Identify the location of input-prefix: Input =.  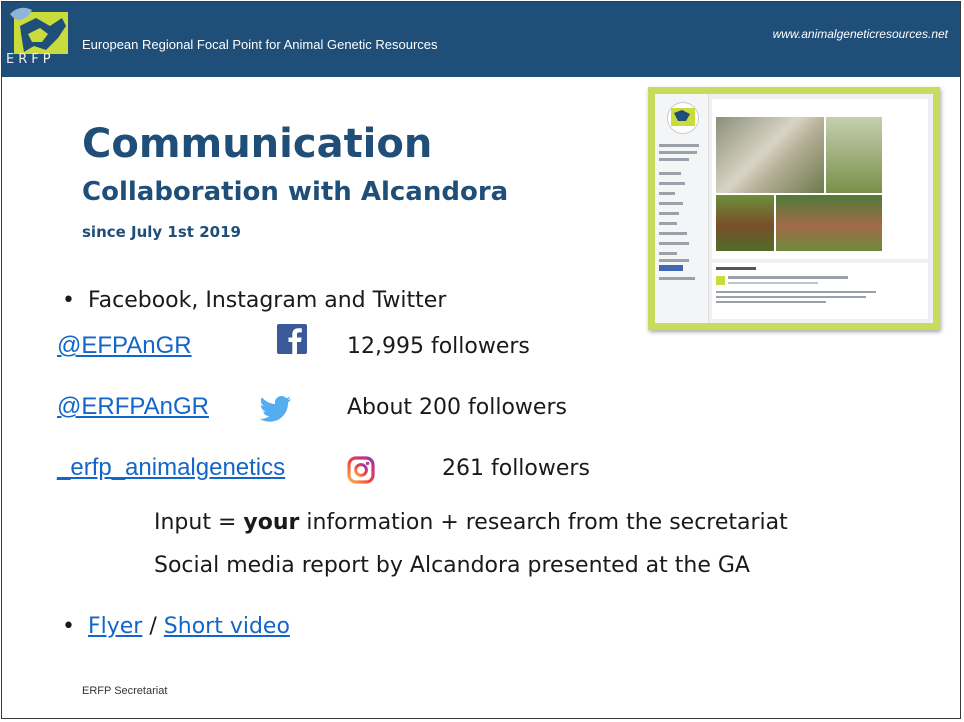
(199, 522).